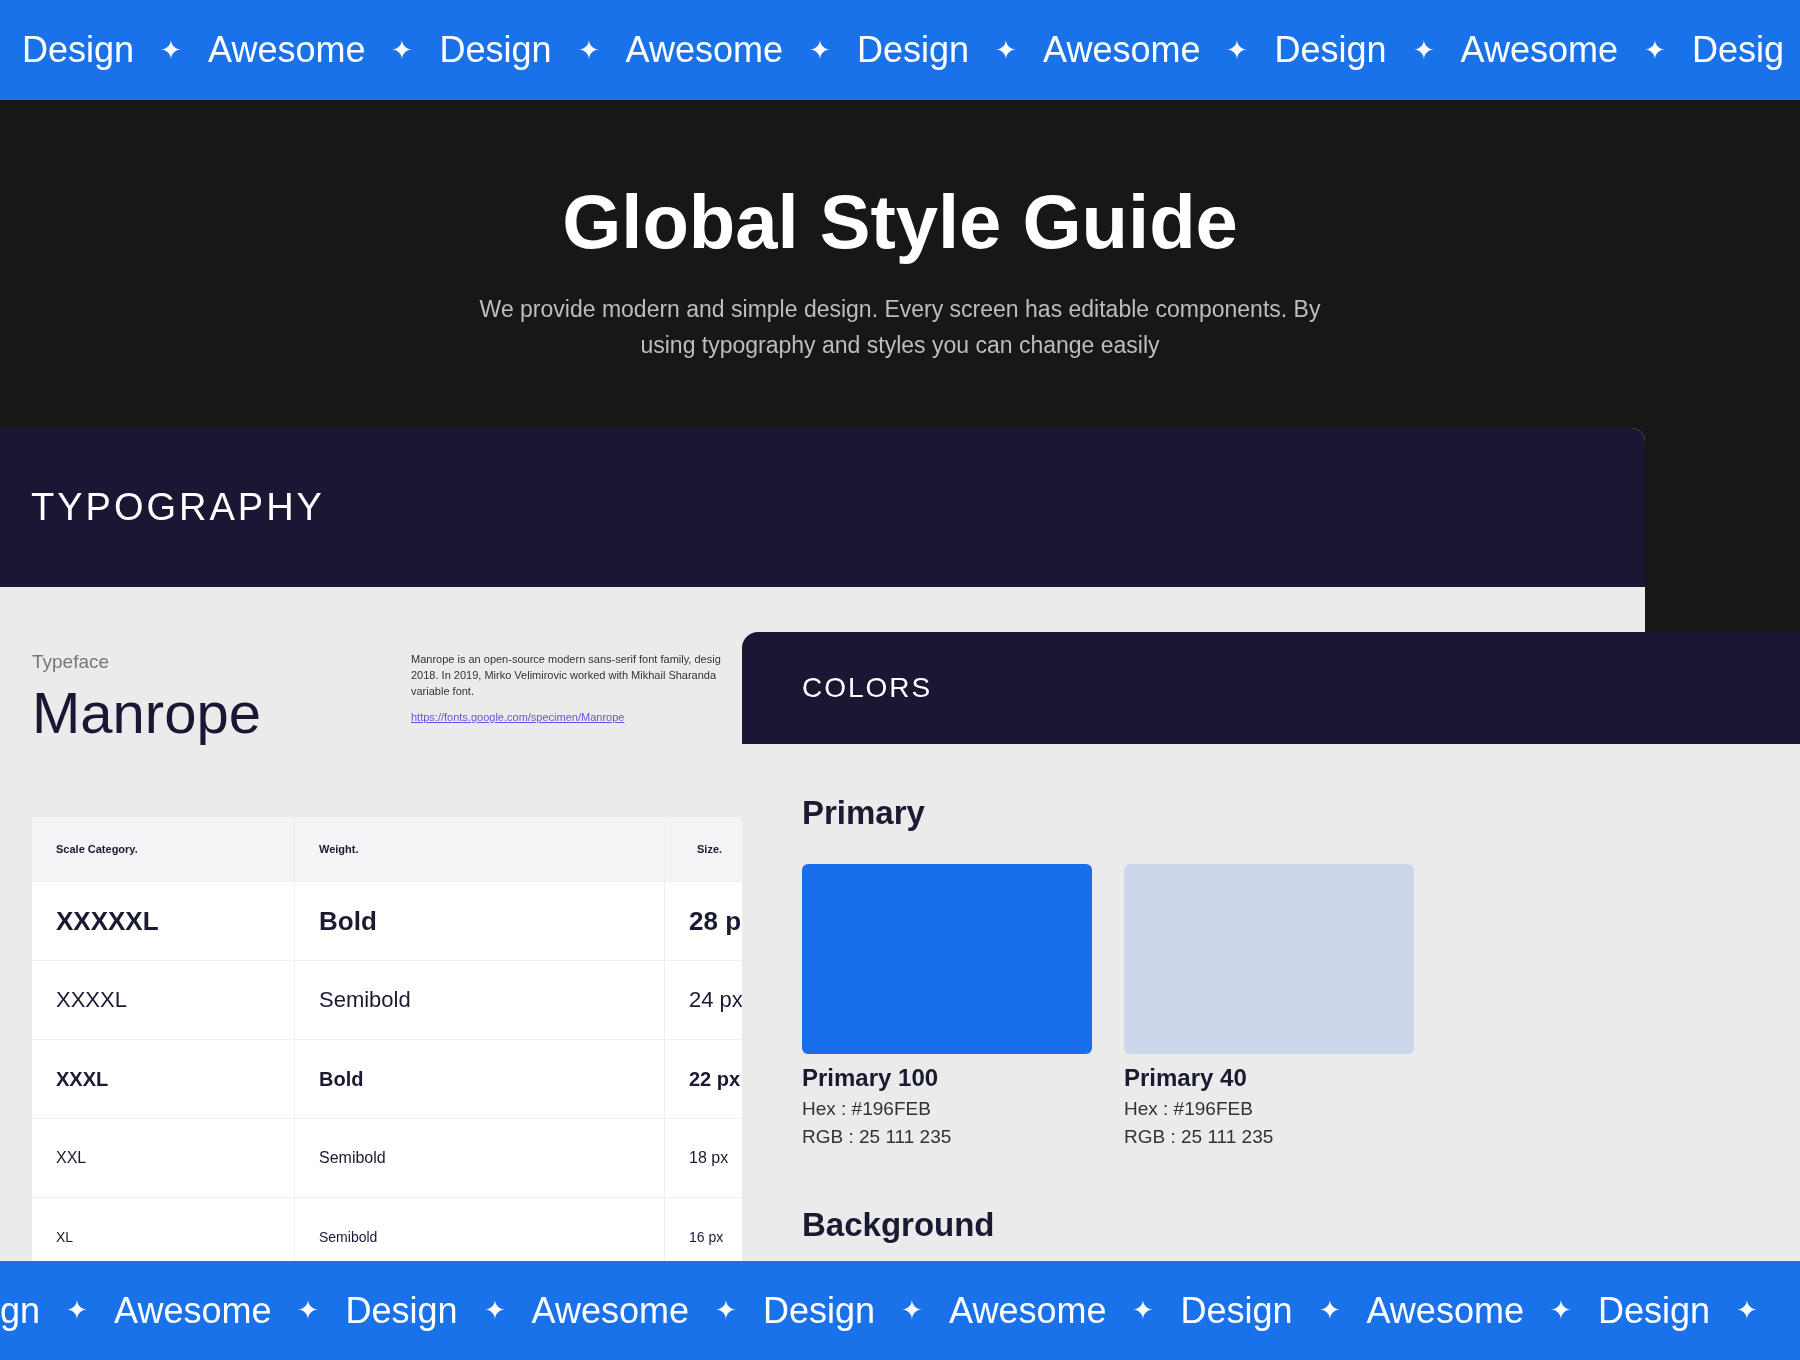 This screenshot has width=1800, height=1360. Describe the element at coordinates (163, 849) in the screenshot. I see `column-header: Scale Category.` at that location.